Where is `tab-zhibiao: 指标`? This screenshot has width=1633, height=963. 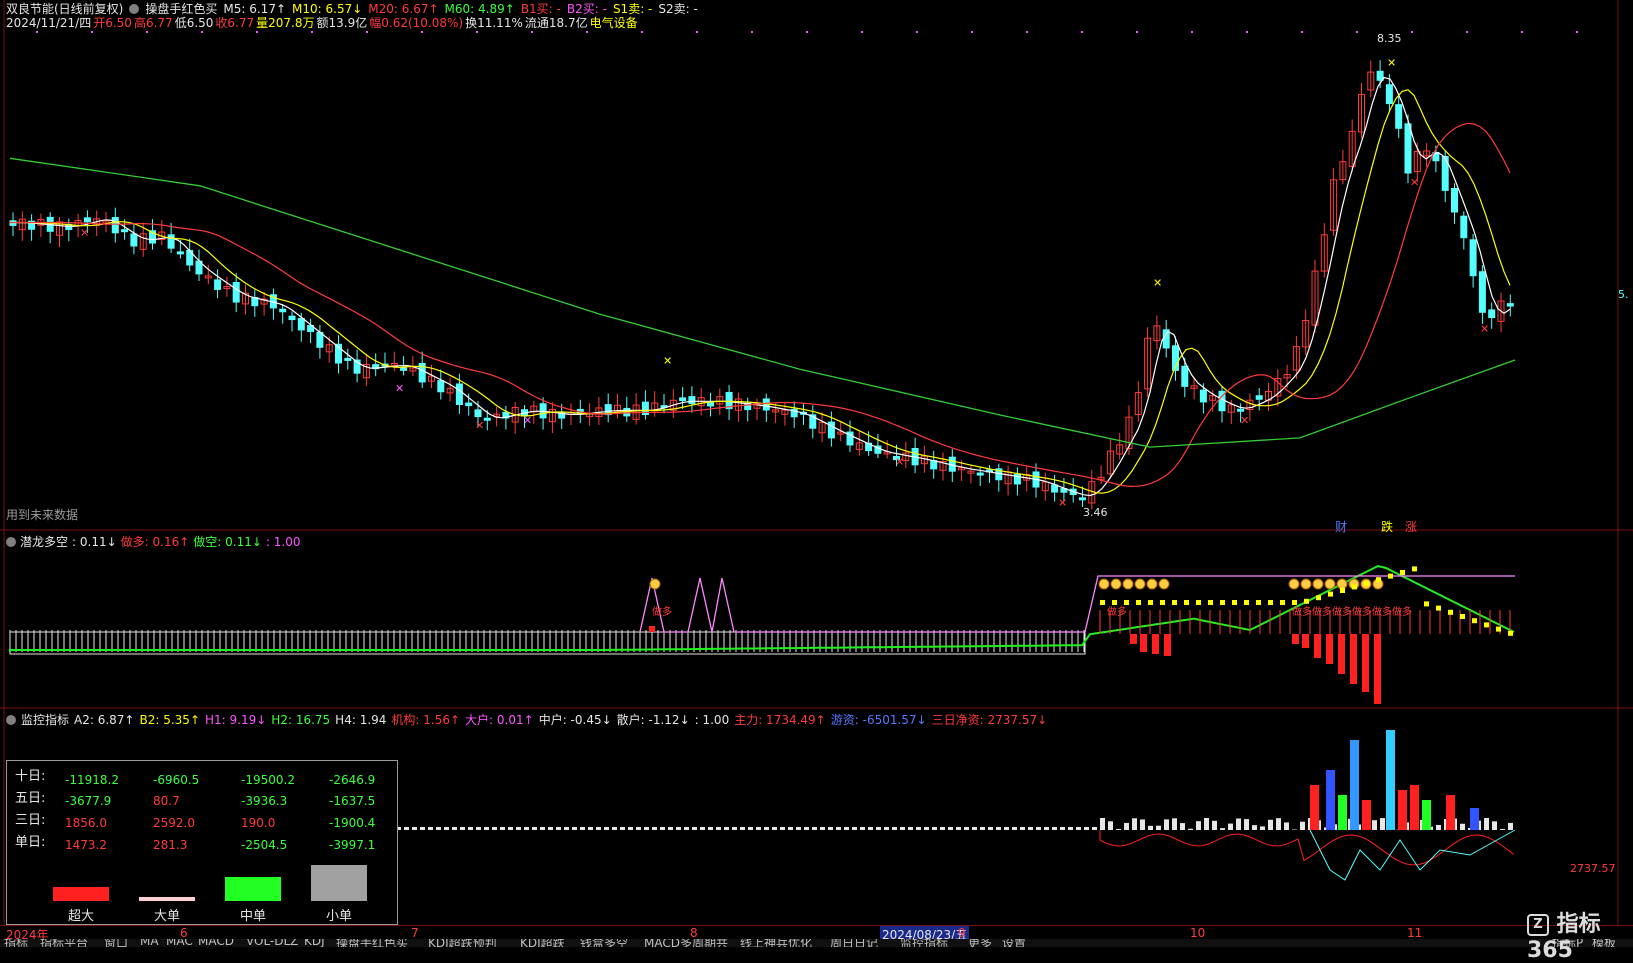
tab-zhibiao: 指标 is located at coordinates (16, 943).